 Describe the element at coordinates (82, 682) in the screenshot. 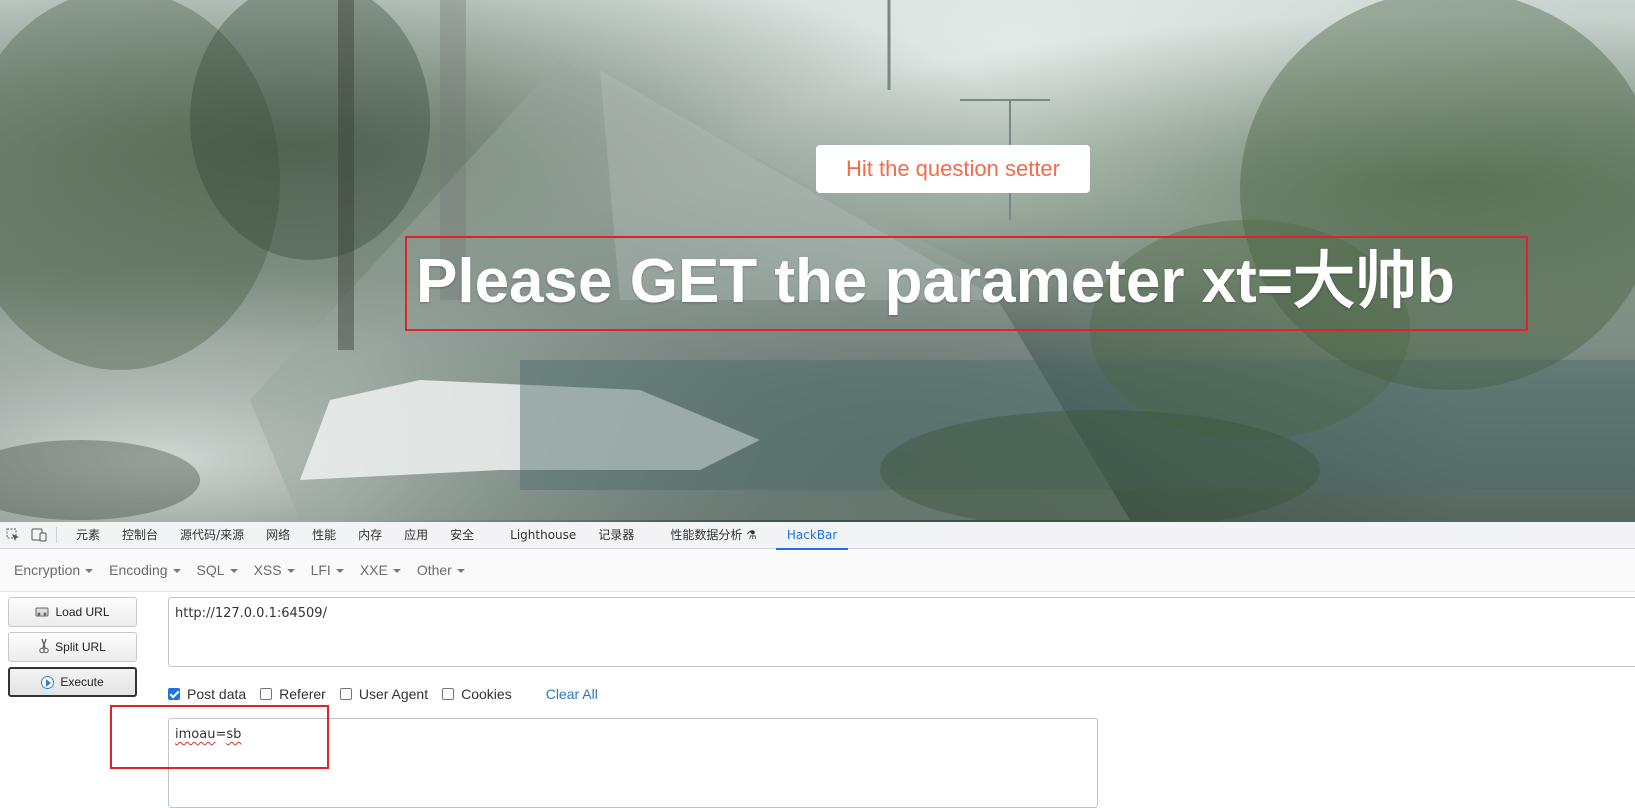

I see `execute-label: Execute` at that location.